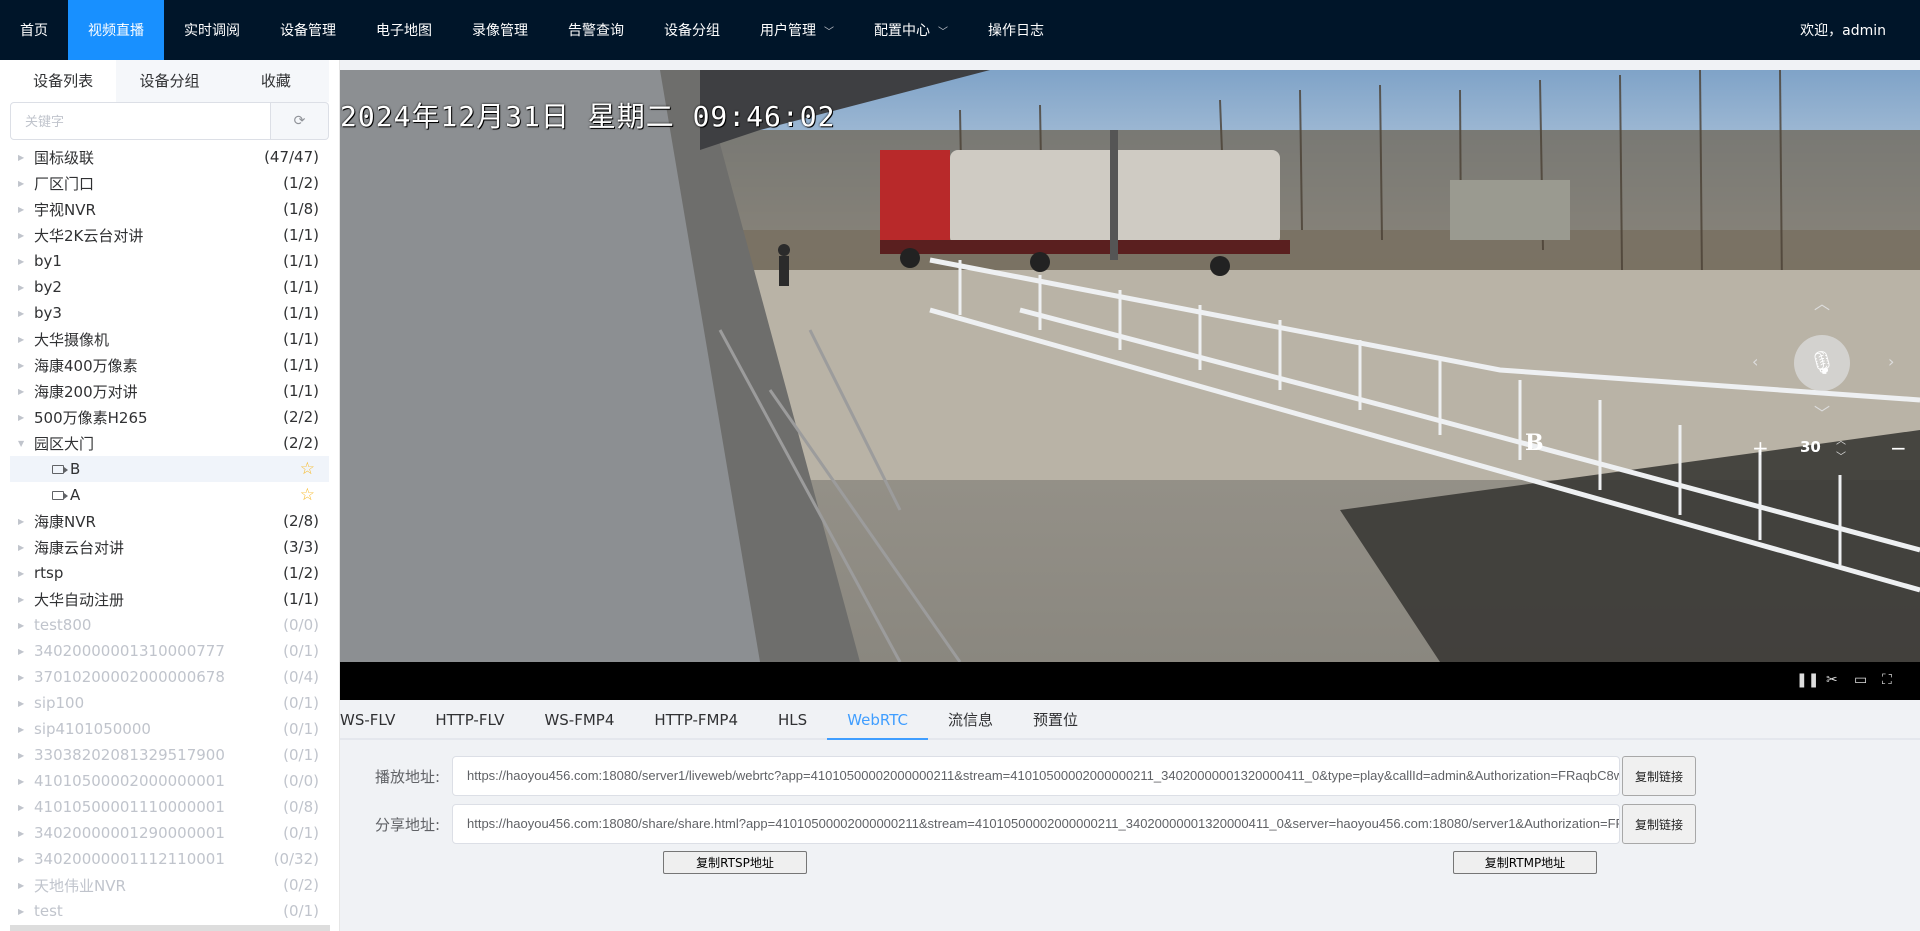 This screenshot has height=931, width=1920. Describe the element at coordinates (377, 719) in the screenshot. I see `tab-ws-flv: WS-FLV` at that location.